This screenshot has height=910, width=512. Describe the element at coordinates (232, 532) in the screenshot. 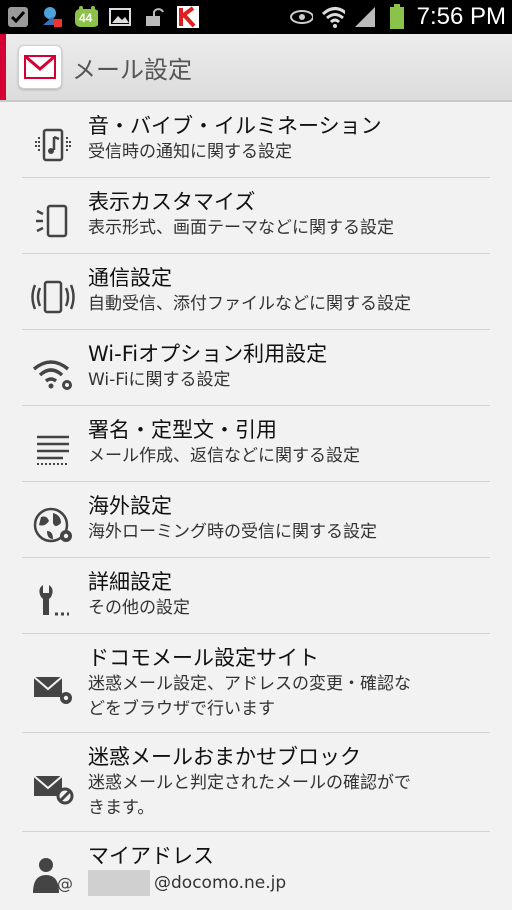

I see `item-subtitle: 海外ローミング時の受信に関する設定` at that location.